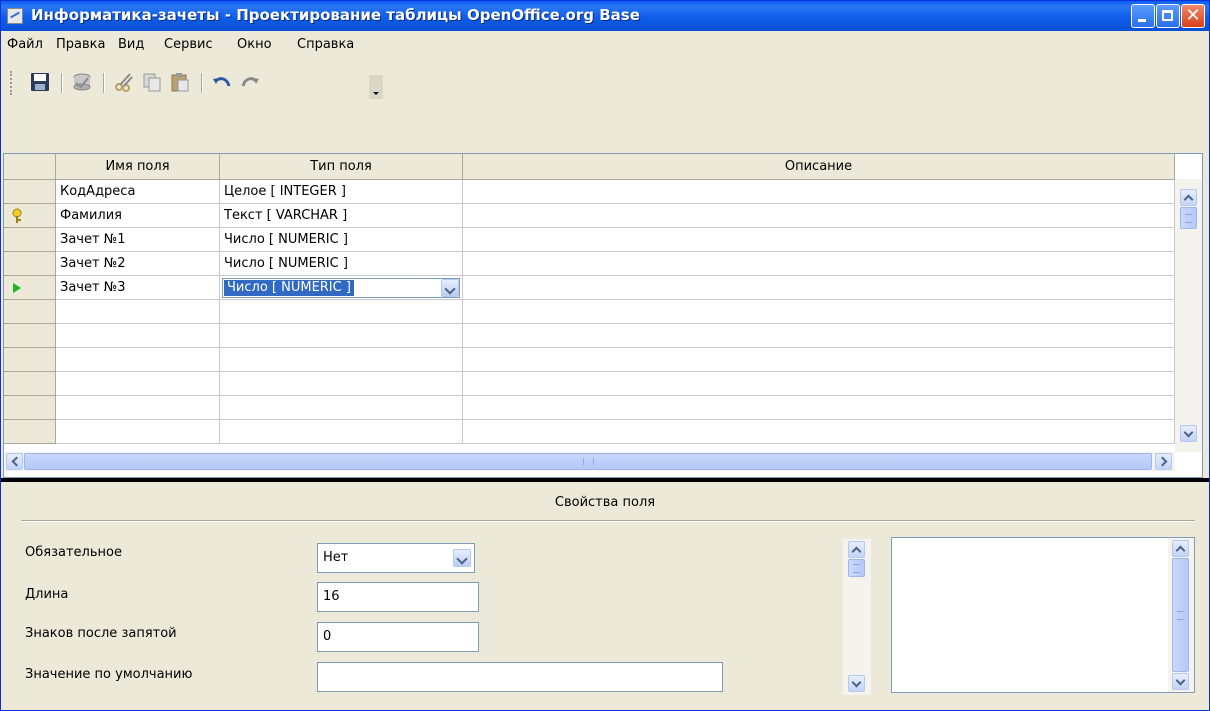  What do you see at coordinates (138, 240) in the screenshot?
I see `field-name-cell: Зачет №1` at bounding box center [138, 240].